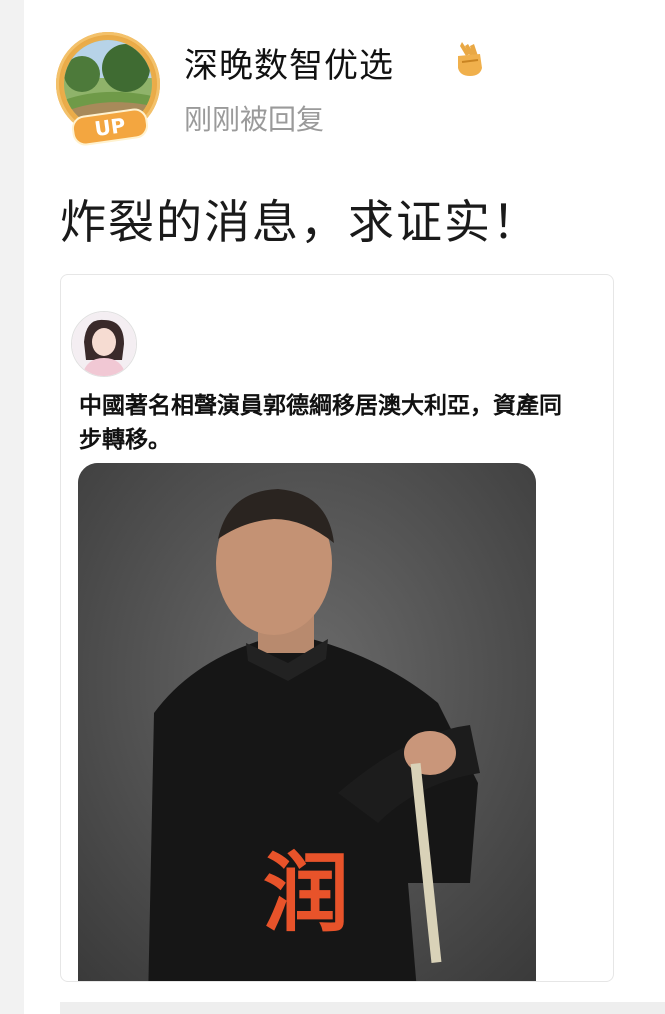 The width and height of the screenshot is (665, 1014). Describe the element at coordinates (320, 423) in the screenshot. I see `embedded-post-text: 中國著名相聲演員郭德綱移居澳大利亞，資產同步轉移。` at that location.